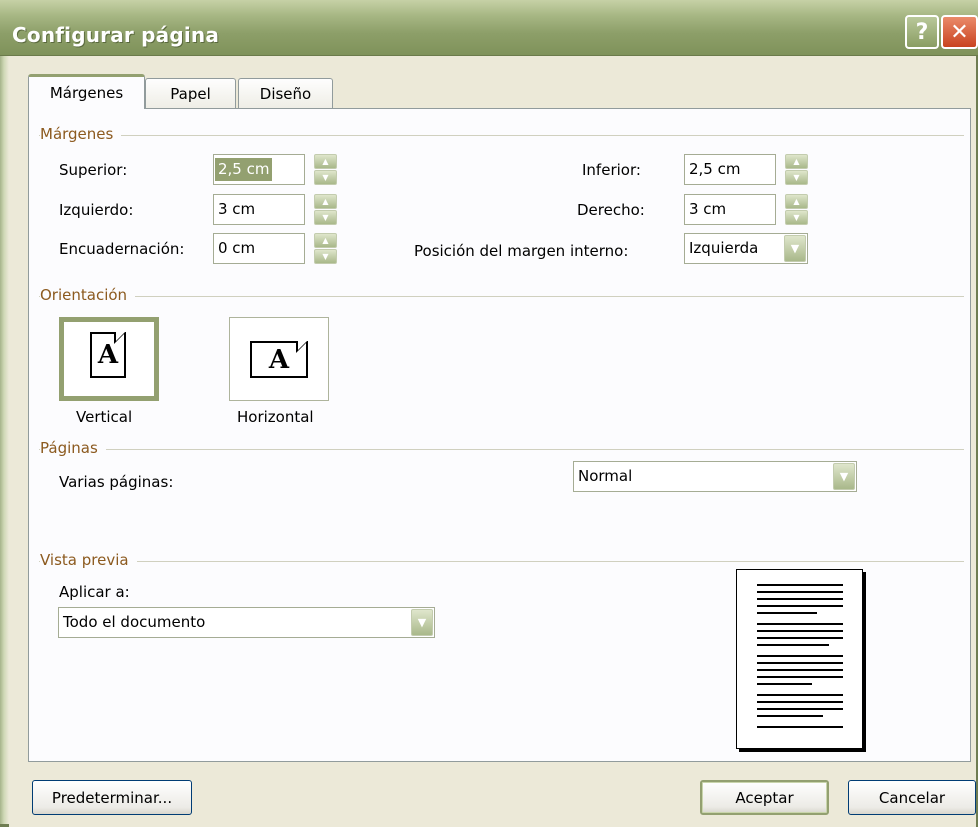 This screenshot has height=827, width=978. Describe the element at coordinates (275, 169) in the screenshot. I see `top-margin-spinner: 2,5 cm ▲ ▼` at that location.